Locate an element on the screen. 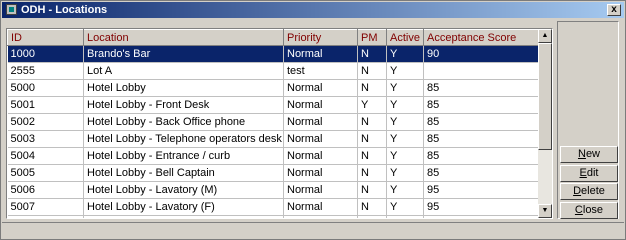 This screenshot has height=240, width=626. scroll-up-arrow-icon: ▲ is located at coordinates (545, 36).